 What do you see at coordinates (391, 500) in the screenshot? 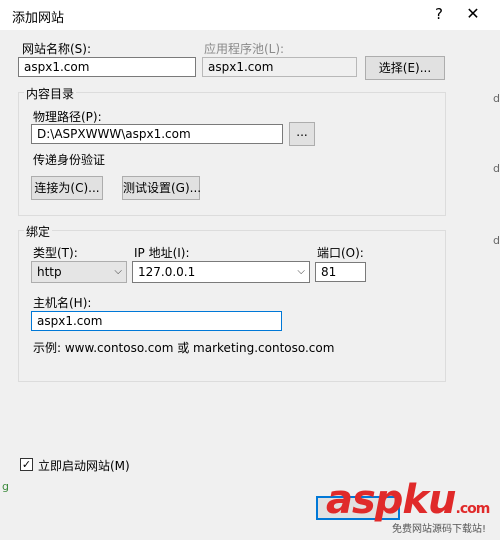
I see `watermark-brand: aspku` at bounding box center [391, 500].